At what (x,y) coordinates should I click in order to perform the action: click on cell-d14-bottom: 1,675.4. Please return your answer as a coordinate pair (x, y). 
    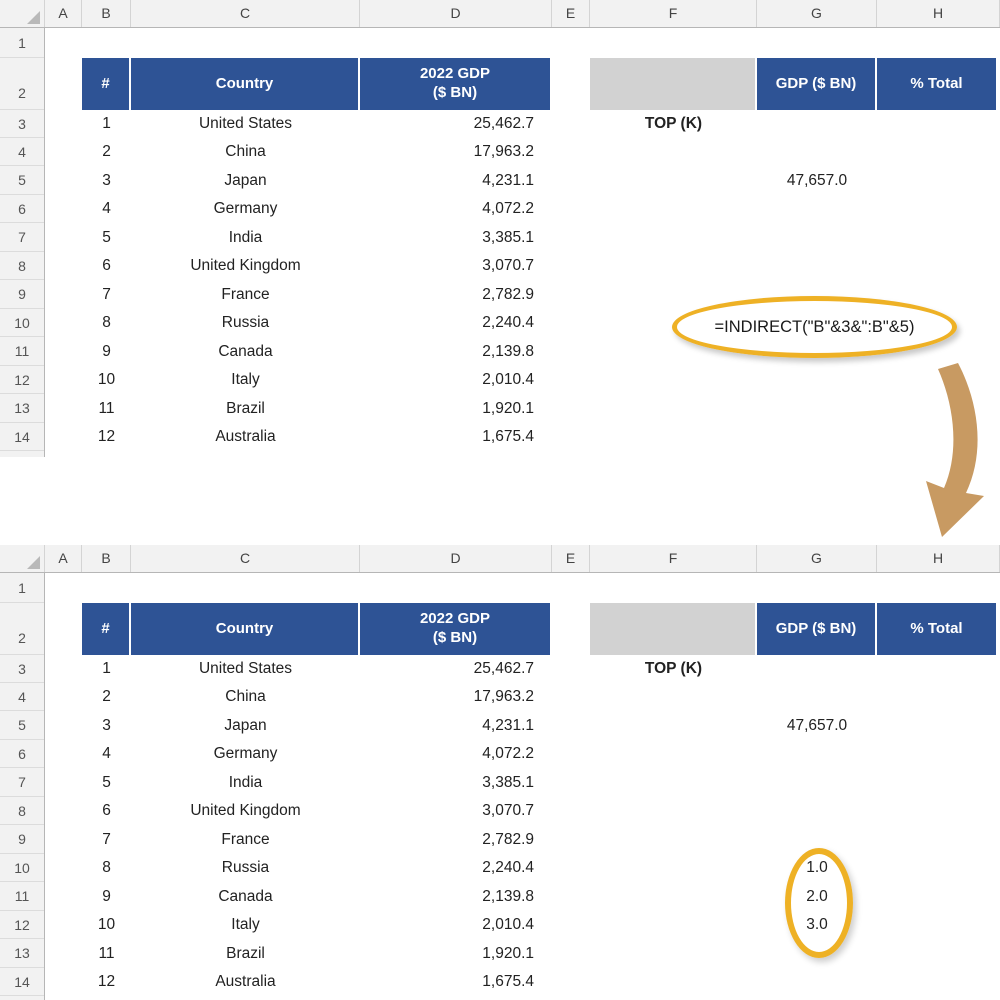
    Looking at the image, I should click on (455, 982).